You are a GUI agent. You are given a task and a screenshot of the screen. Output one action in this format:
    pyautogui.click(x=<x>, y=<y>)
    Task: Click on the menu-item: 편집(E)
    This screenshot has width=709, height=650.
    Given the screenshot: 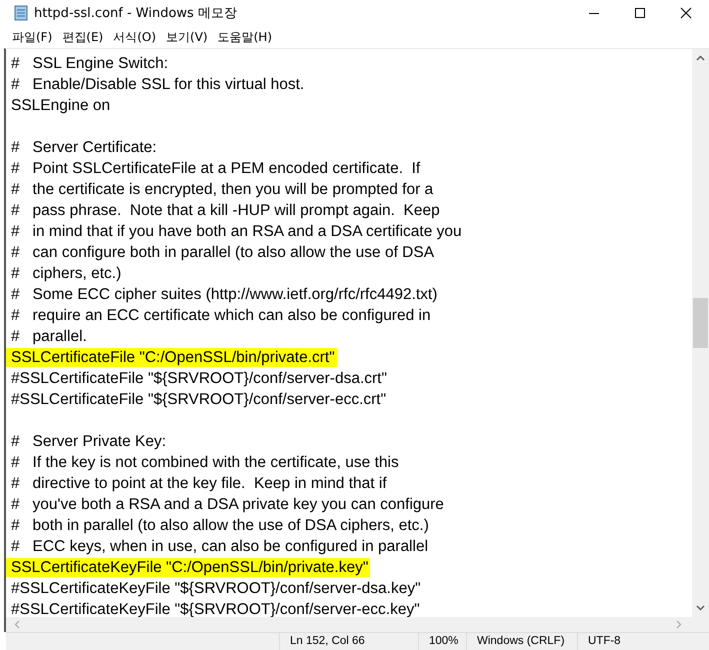 What is the action you would take?
    pyautogui.click(x=83, y=37)
    